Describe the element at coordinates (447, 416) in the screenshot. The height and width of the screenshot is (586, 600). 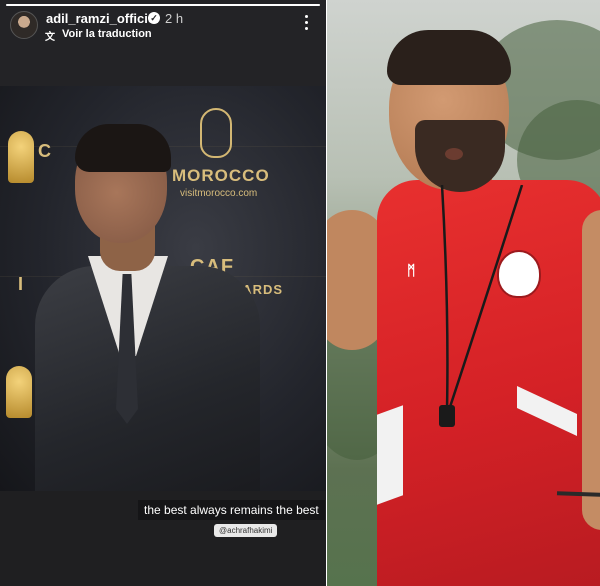
I see `whistle-icon` at that location.